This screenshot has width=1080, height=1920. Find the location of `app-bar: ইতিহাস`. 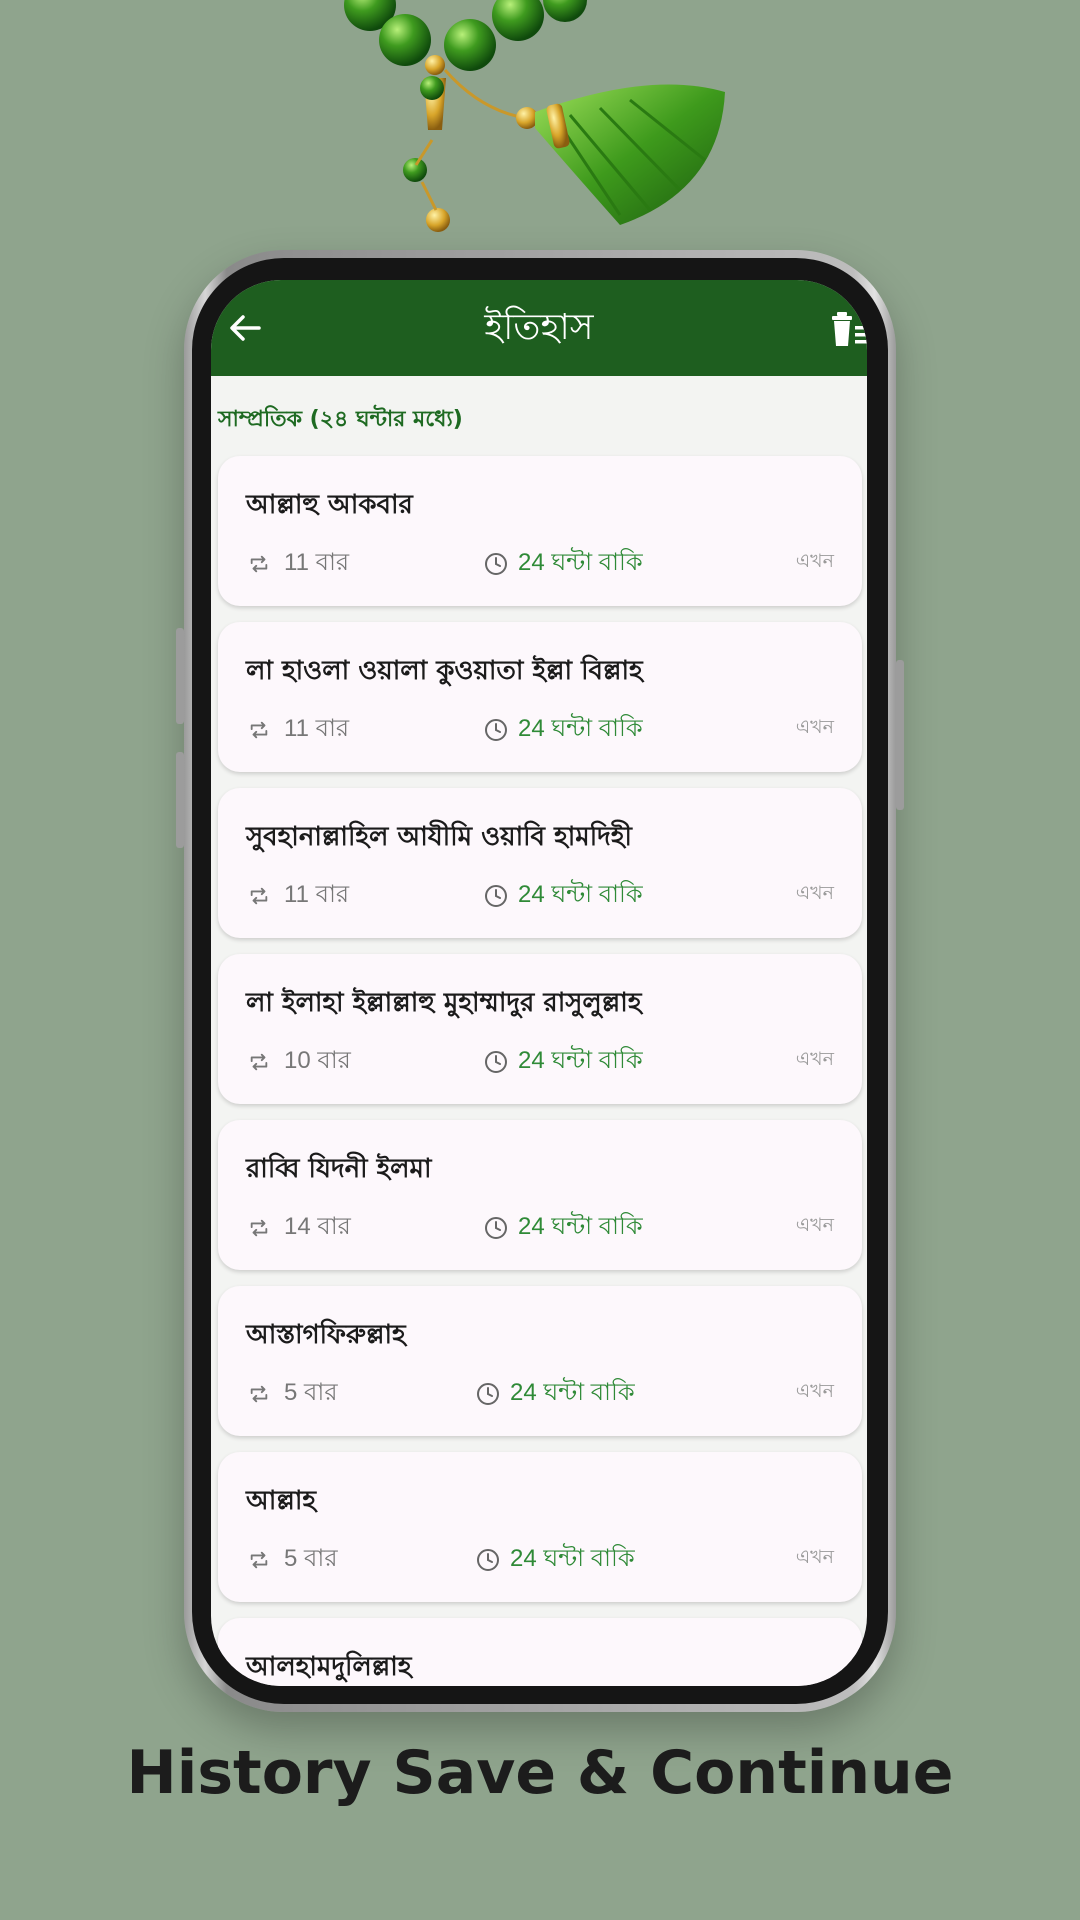

app-bar: ইতিহাস is located at coordinates (539, 328).